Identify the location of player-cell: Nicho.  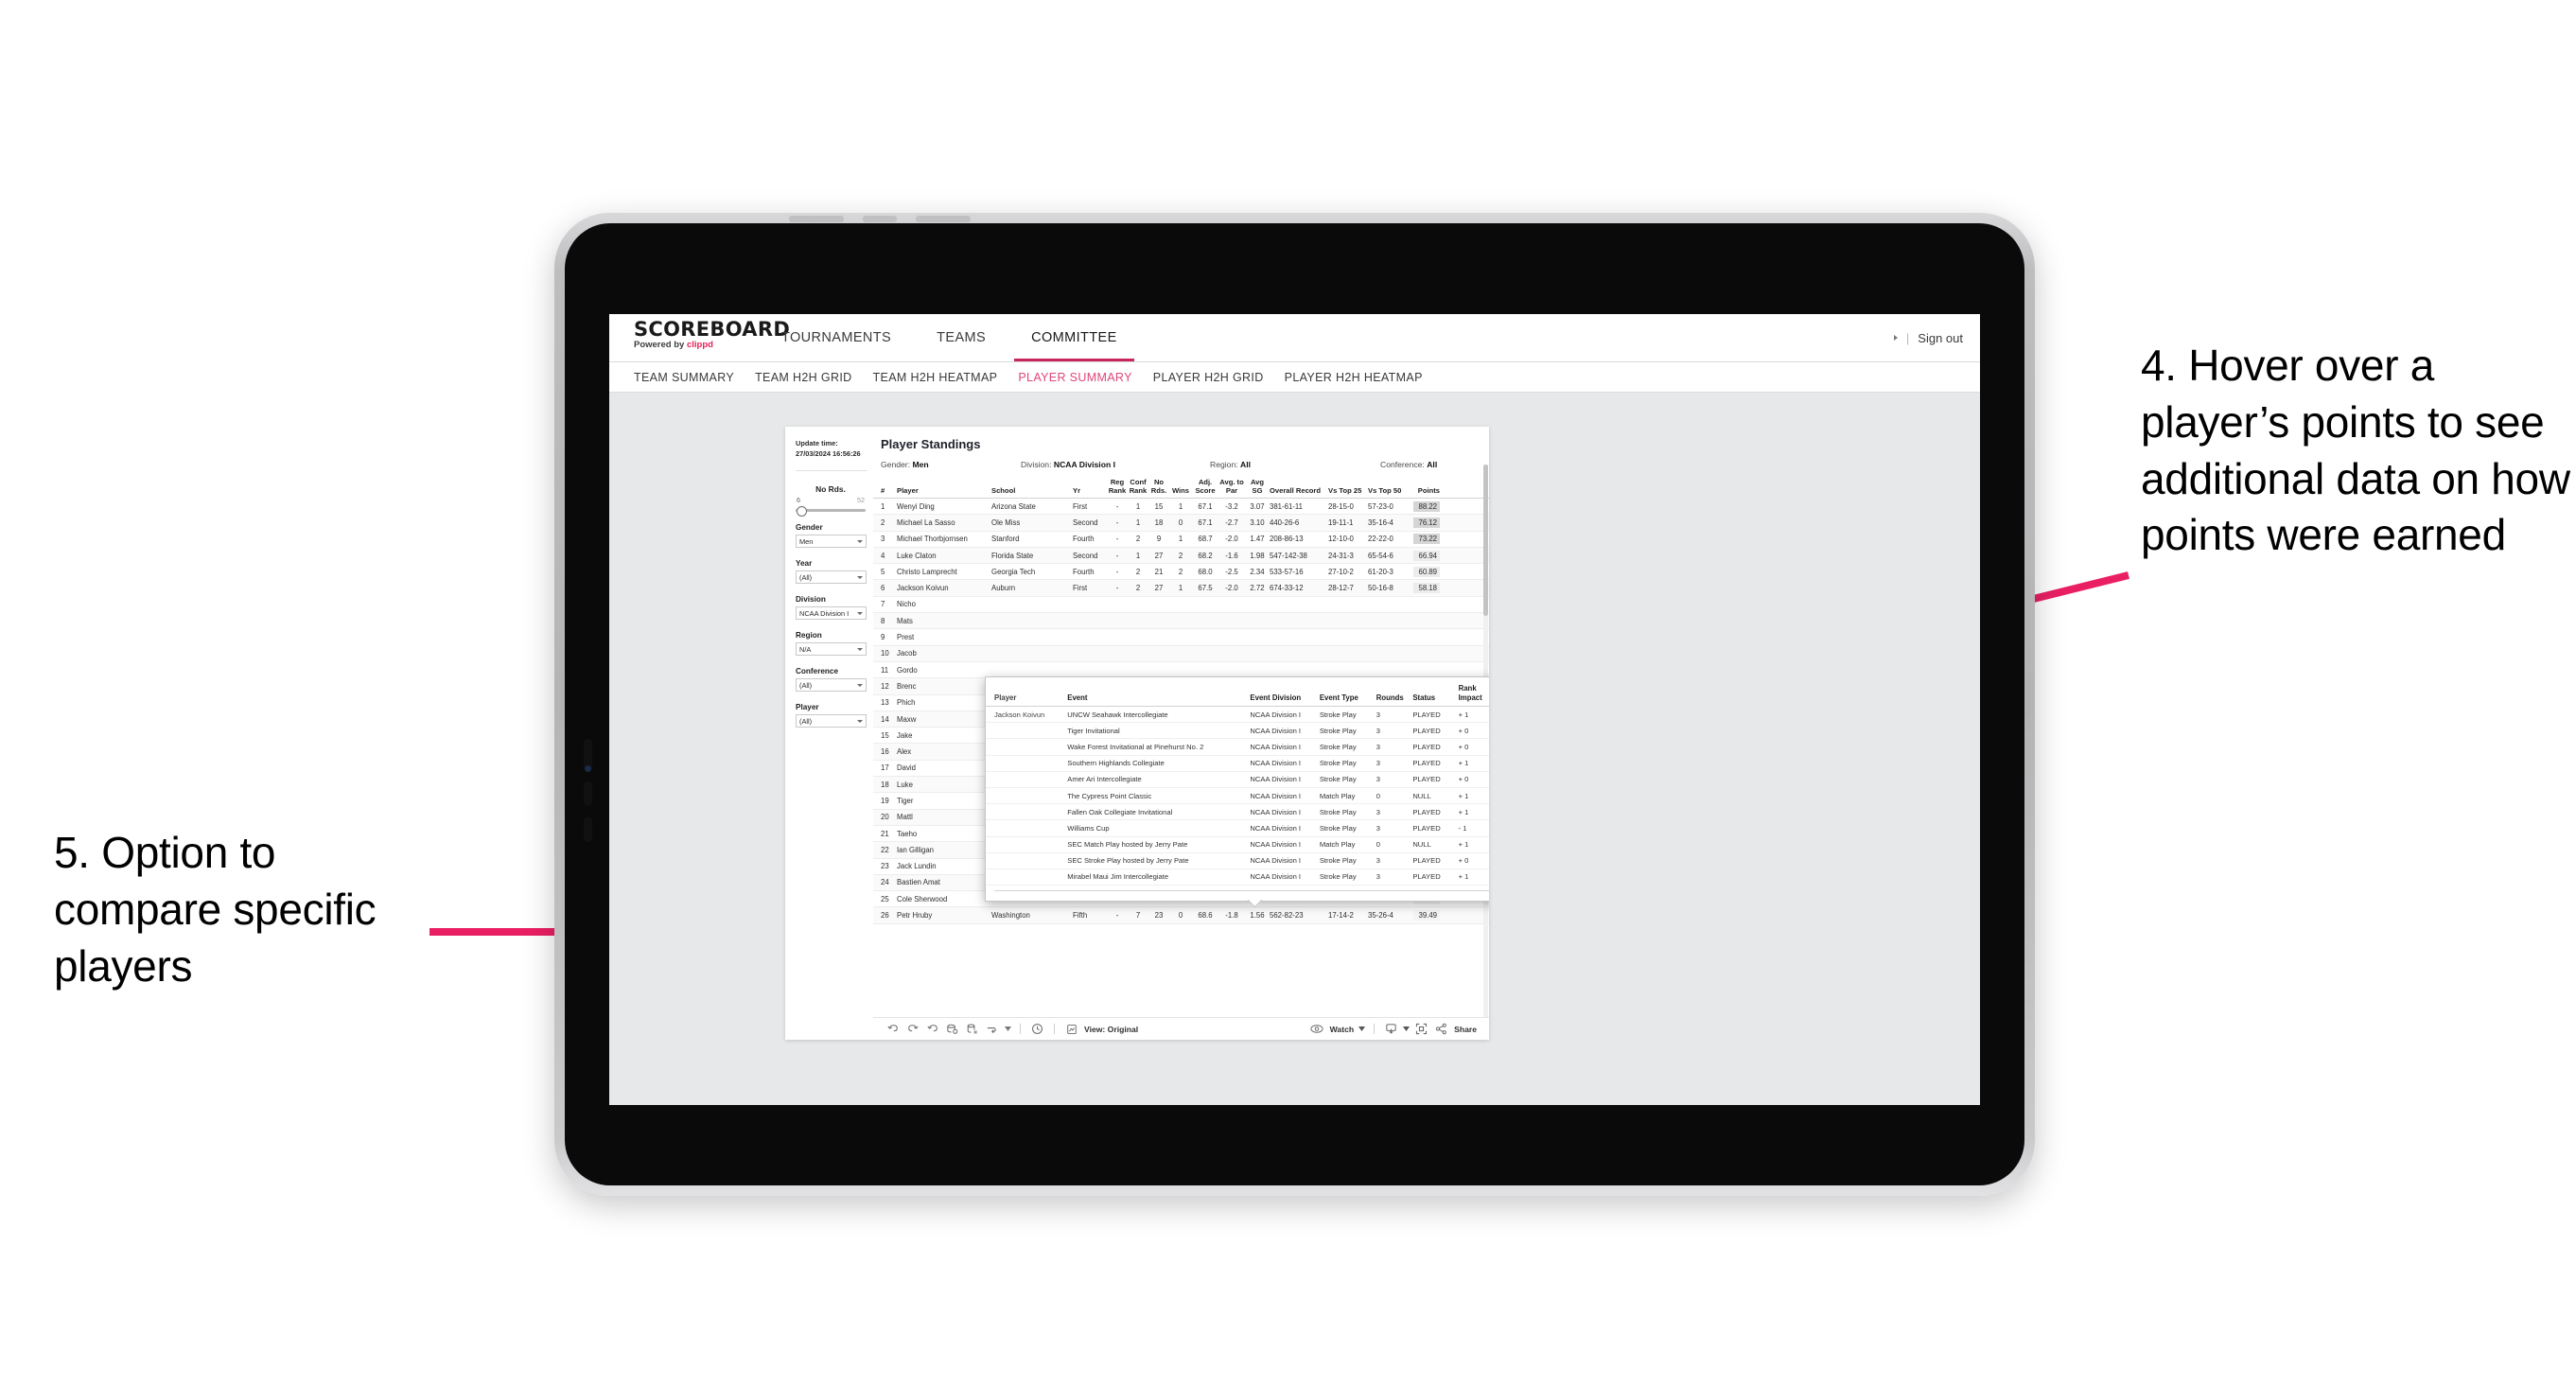
(907, 604).